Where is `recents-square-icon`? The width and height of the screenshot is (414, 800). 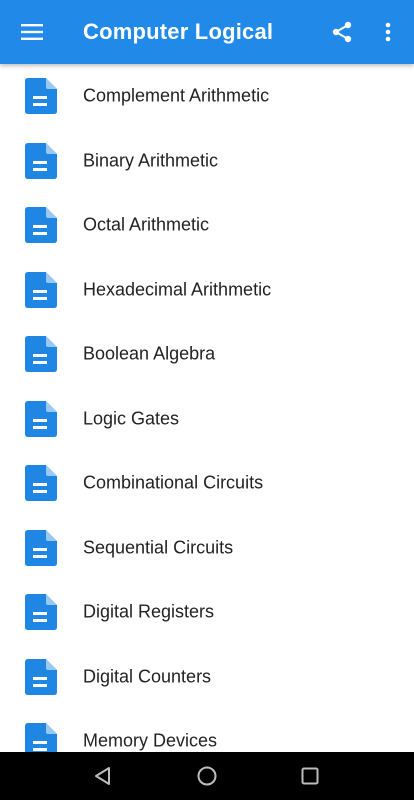 recents-square-icon is located at coordinates (310, 776).